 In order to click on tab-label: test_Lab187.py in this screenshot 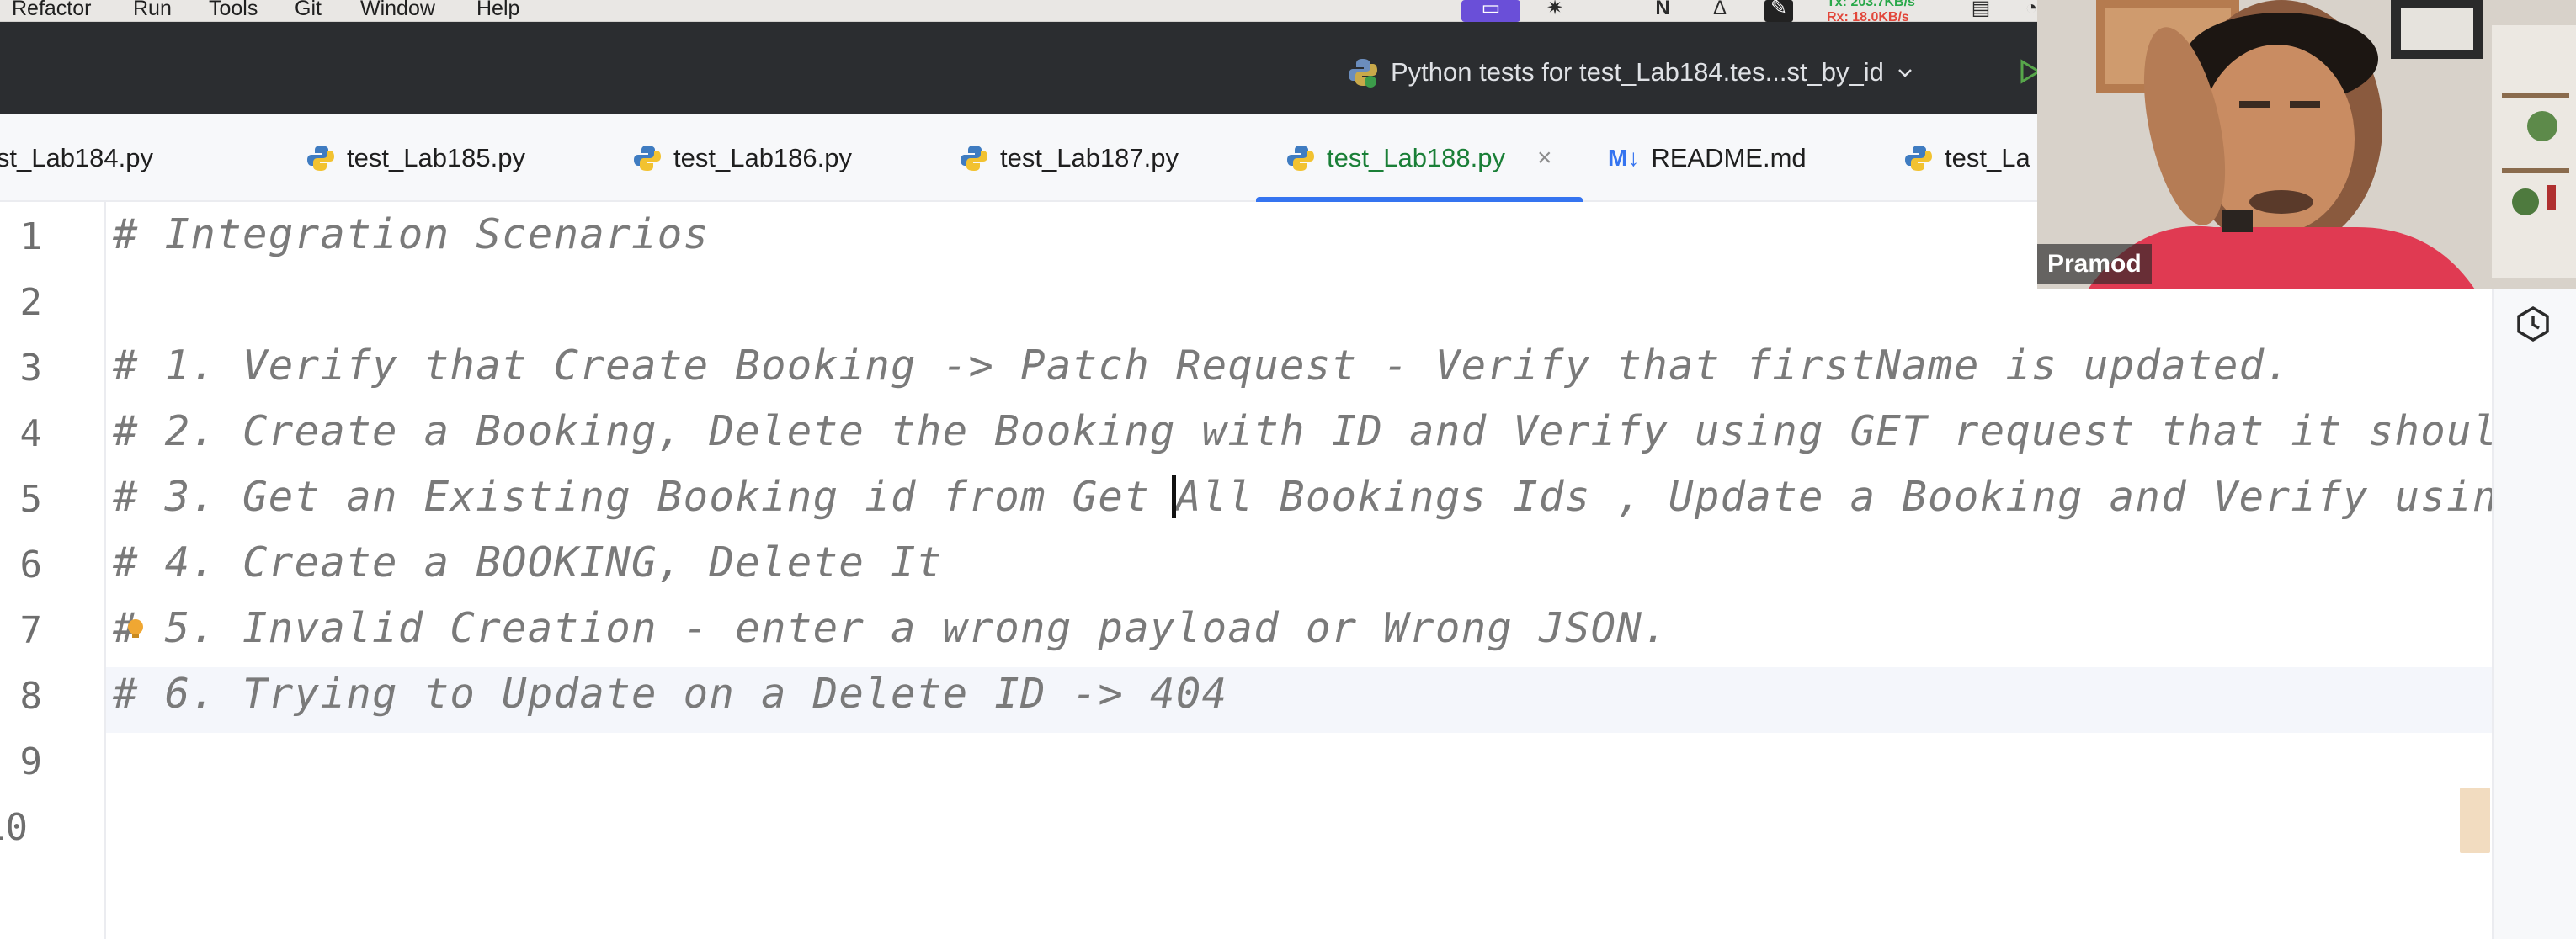, I will do `click(1089, 157)`.